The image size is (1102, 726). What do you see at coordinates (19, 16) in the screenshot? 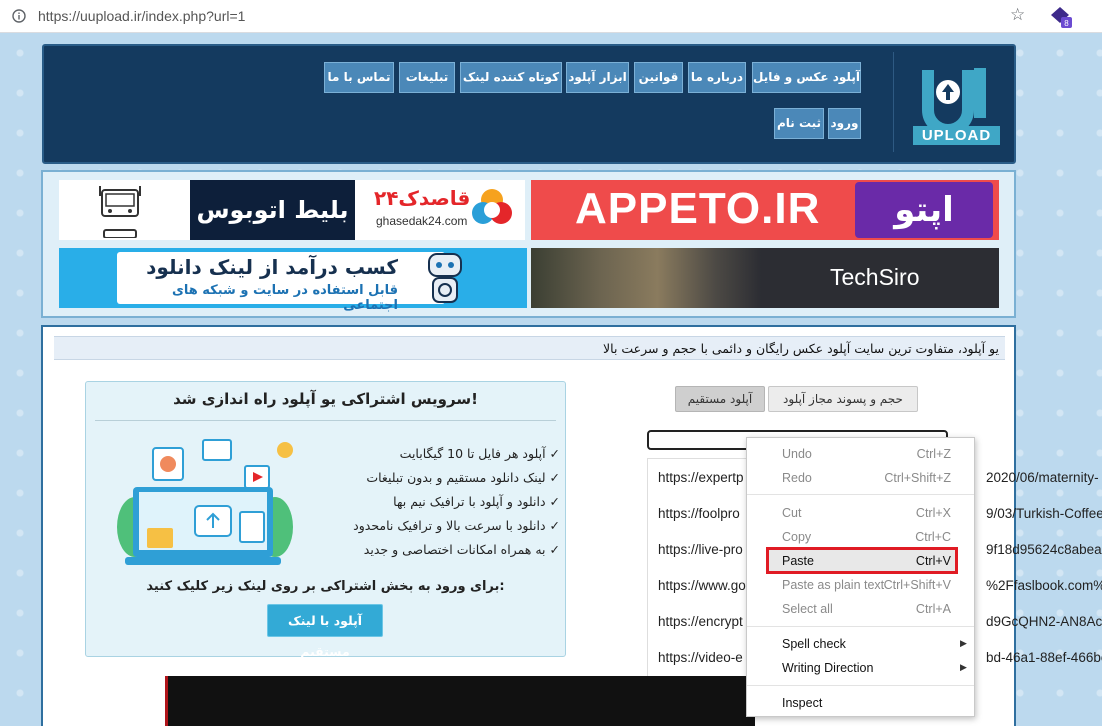
I see `info-icon` at bounding box center [19, 16].